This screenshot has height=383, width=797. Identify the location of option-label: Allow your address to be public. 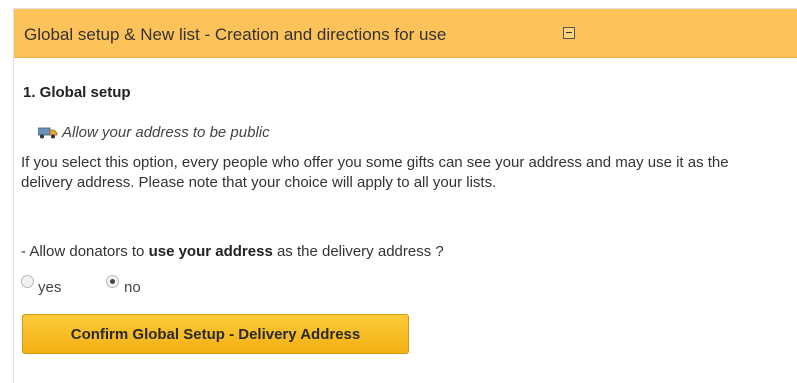
(166, 132).